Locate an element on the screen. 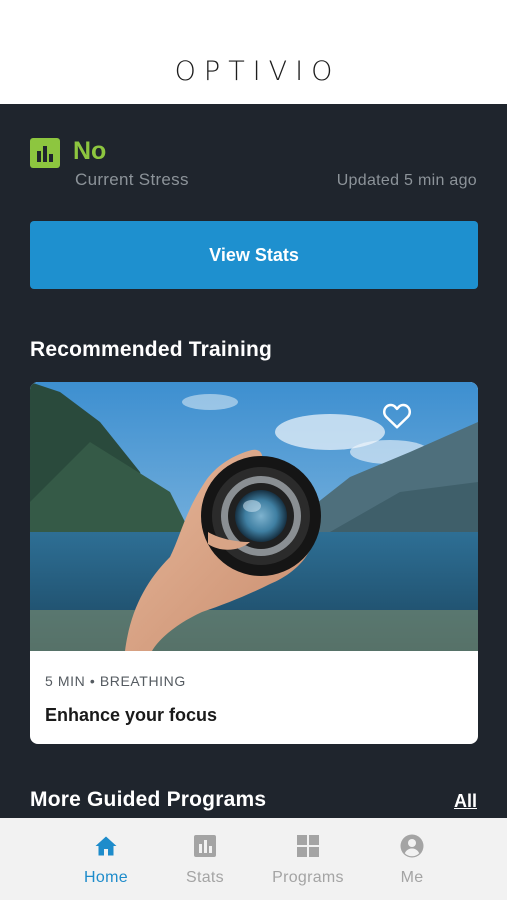 The image size is (507, 900). home-icon is located at coordinates (106, 846).